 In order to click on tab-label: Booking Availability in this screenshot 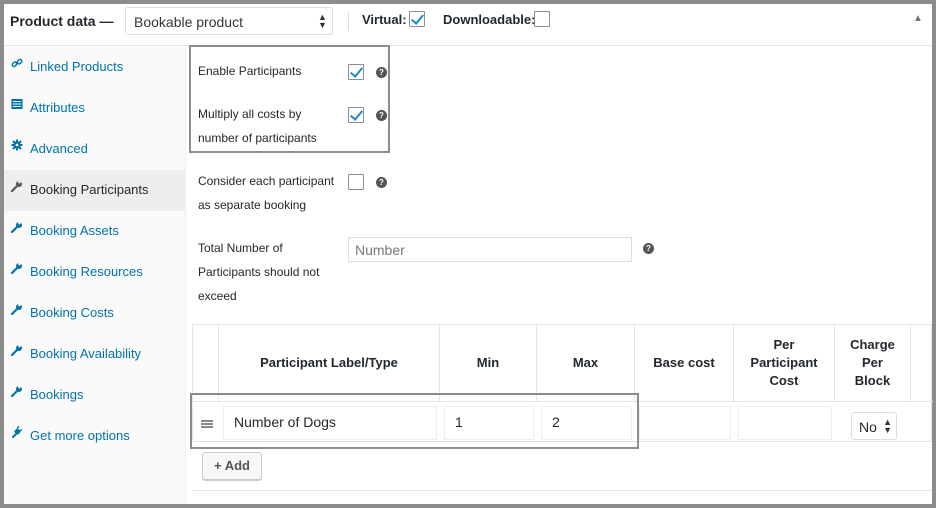, I will do `click(86, 353)`.